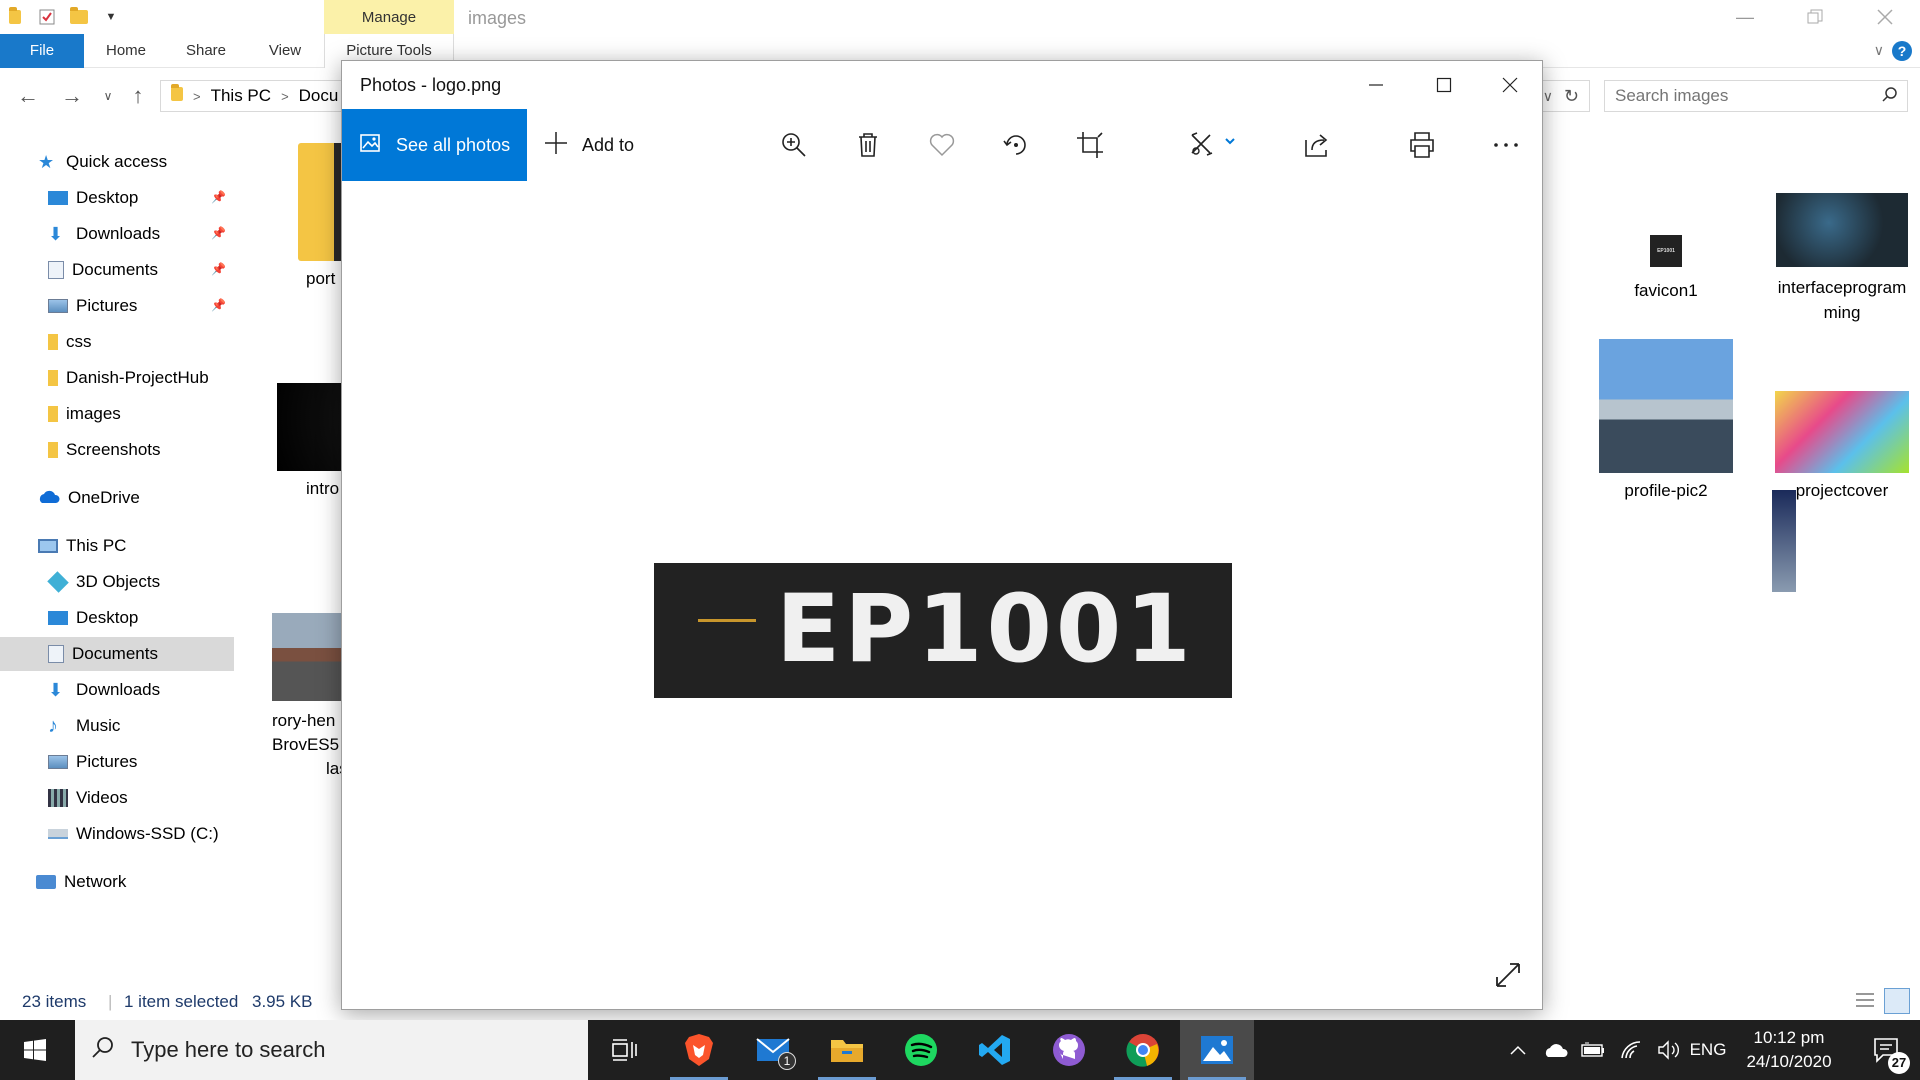  I want to click on new-folder-icon, so click(79, 17).